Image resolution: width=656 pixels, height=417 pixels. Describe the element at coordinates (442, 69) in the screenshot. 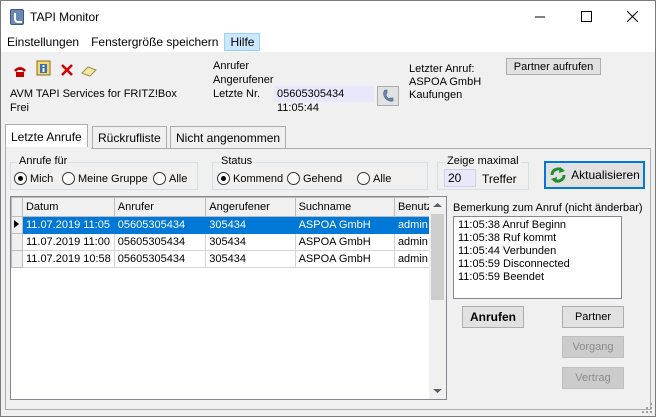

I see `letzter-anruf-label: Letzter Anruf:` at that location.